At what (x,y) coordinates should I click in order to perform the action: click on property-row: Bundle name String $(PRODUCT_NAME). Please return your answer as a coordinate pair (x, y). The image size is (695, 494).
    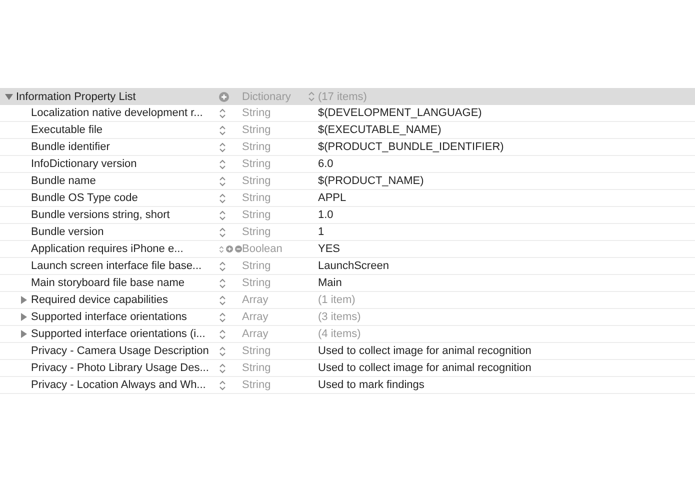
    Looking at the image, I should click on (347, 181).